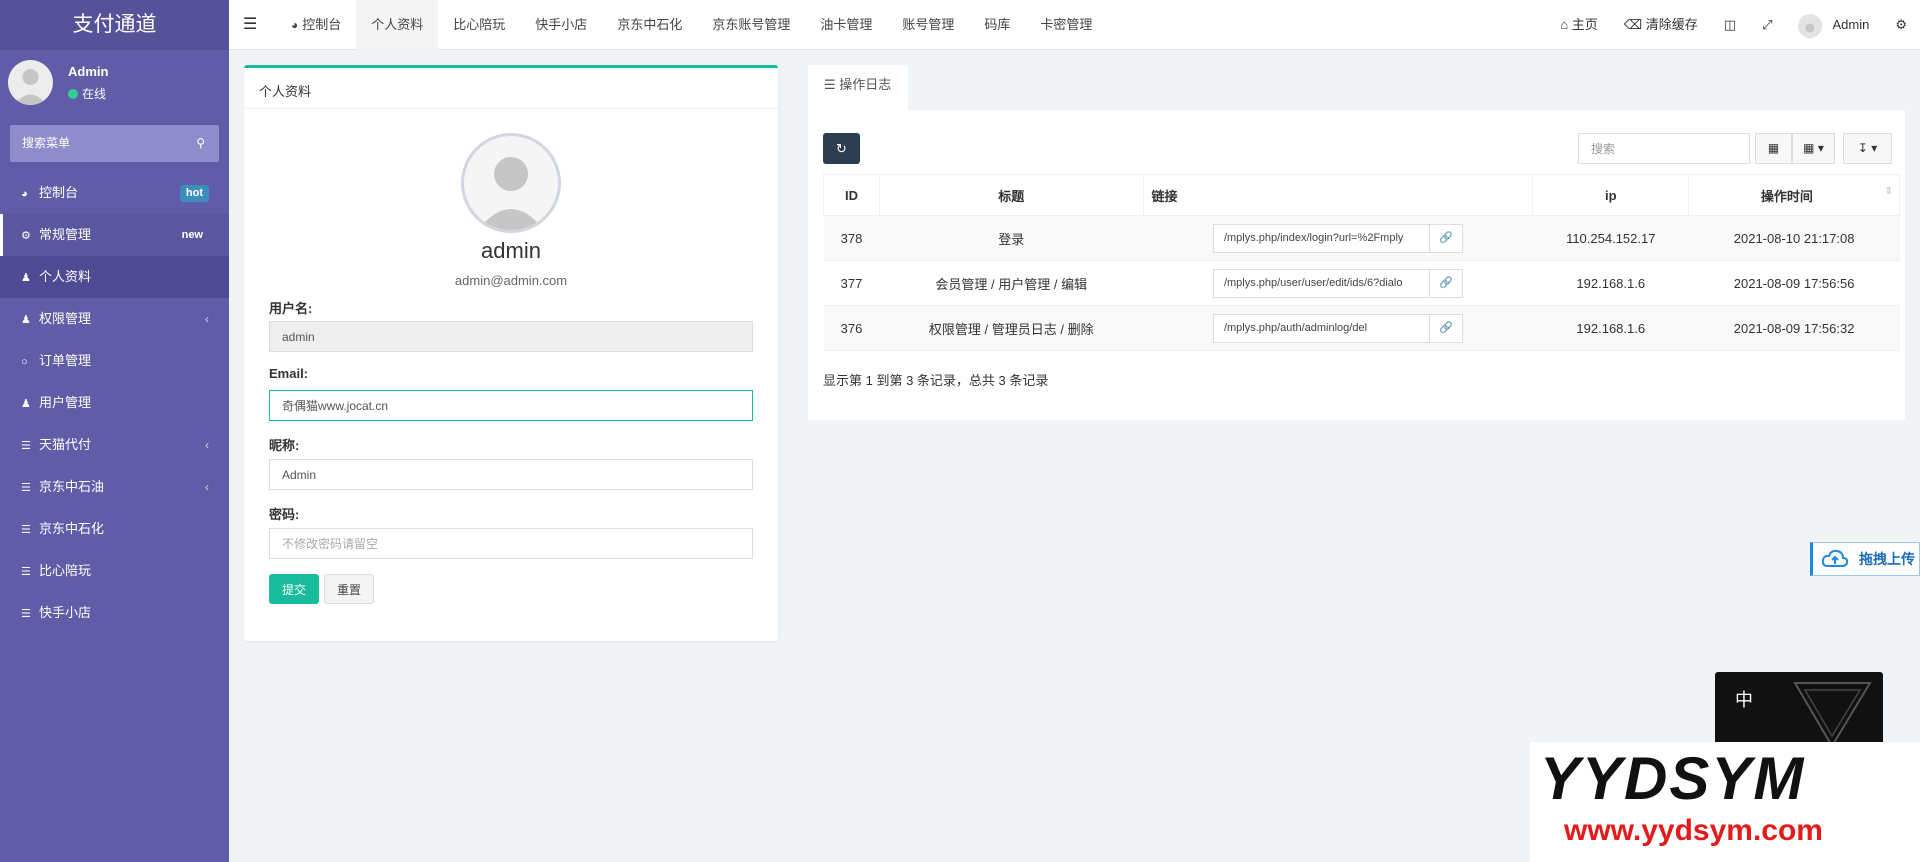 The width and height of the screenshot is (1920, 862). What do you see at coordinates (1664, 148) in the screenshot?
I see `log-search-input` at bounding box center [1664, 148].